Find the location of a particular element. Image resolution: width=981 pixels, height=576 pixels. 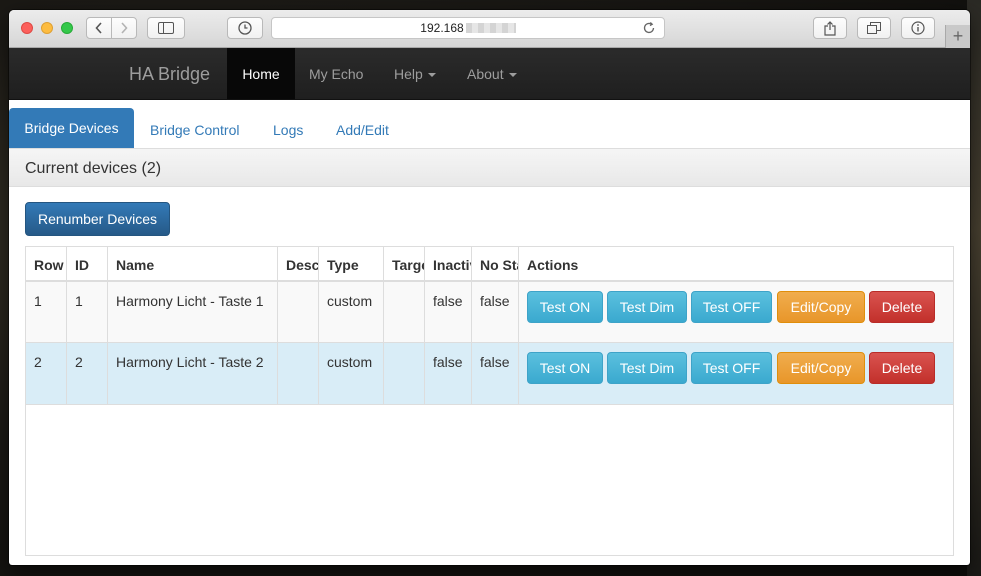

sidebar-icon is located at coordinates (166, 28).